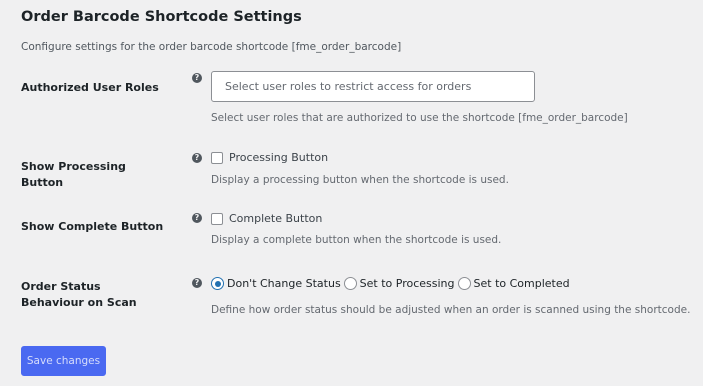  What do you see at coordinates (90, 87) in the screenshot?
I see `authorized-roles-label: Authorized User Roles` at bounding box center [90, 87].